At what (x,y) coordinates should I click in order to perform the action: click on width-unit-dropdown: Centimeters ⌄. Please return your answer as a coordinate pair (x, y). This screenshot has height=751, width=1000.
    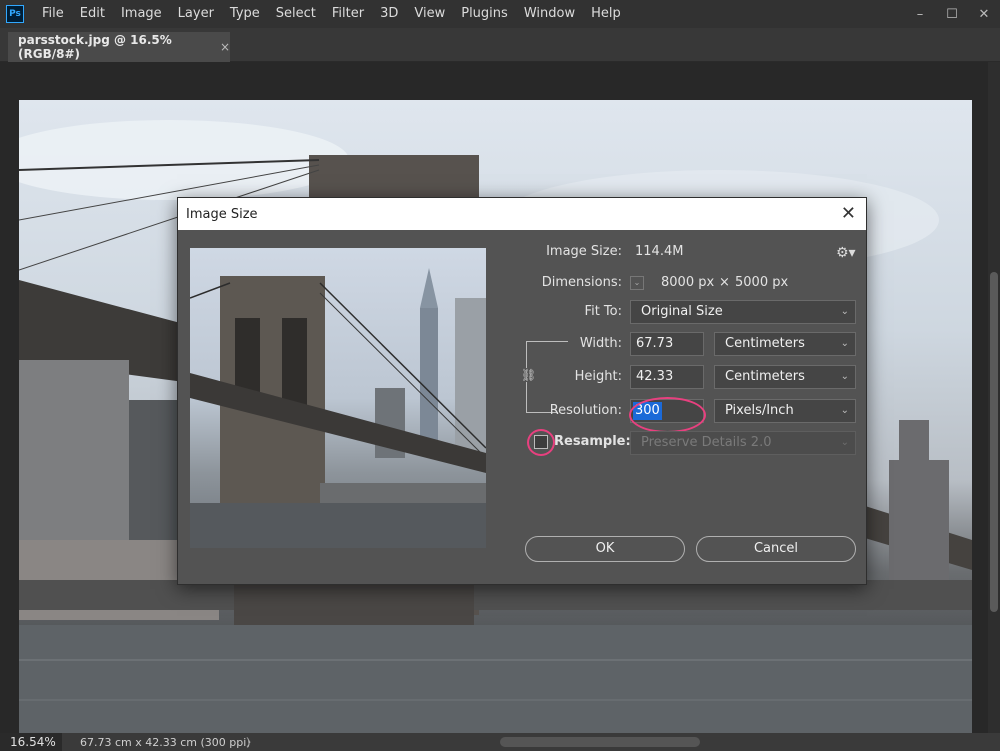
    Looking at the image, I should click on (785, 344).